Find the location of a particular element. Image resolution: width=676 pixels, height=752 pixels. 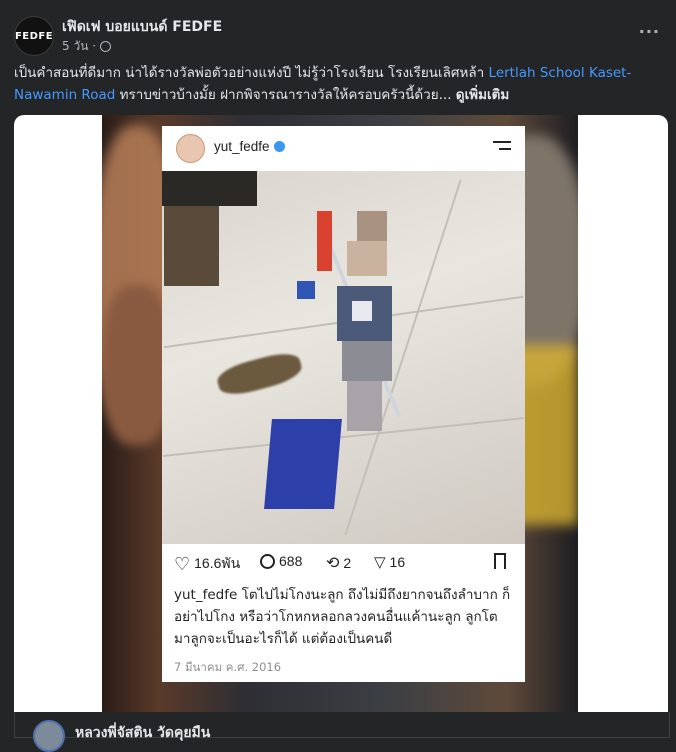

comment-bubble-icon is located at coordinates (267, 561).